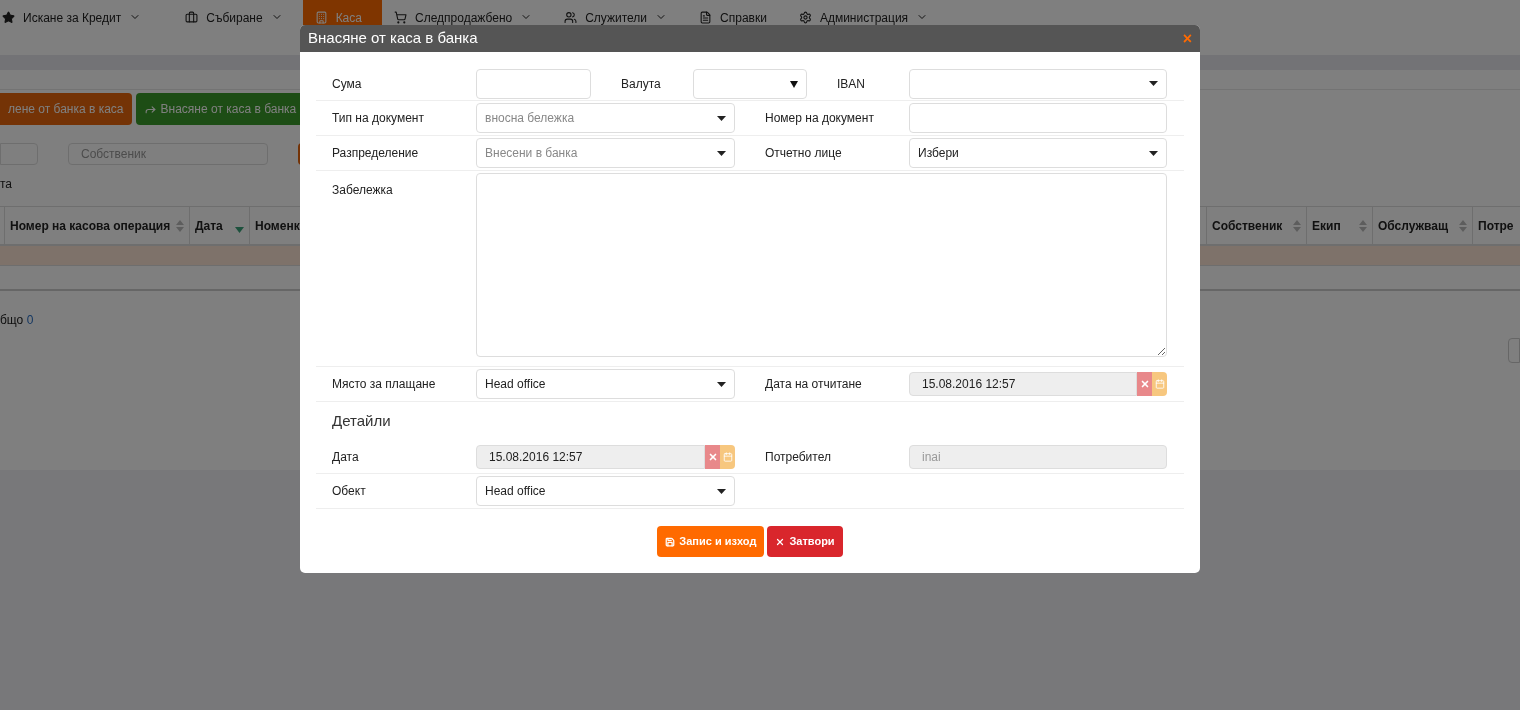  I want to click on modal-title: Внасяне от каса в банка, so click(393, 38).